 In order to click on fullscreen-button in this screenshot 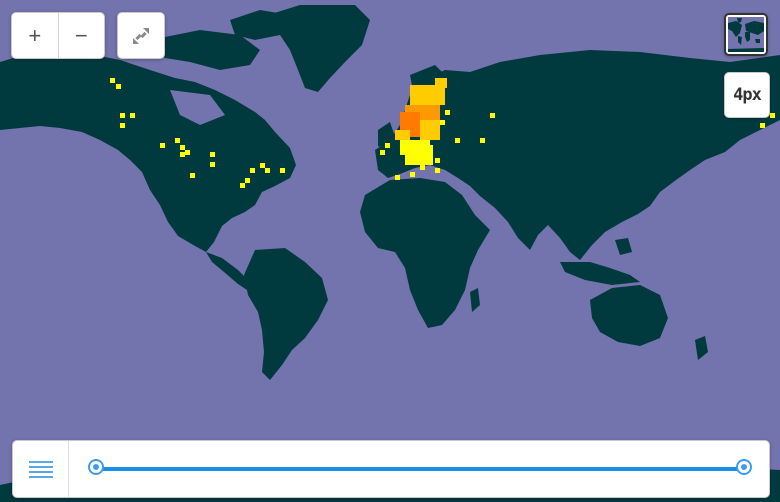, I will do `click(141, 35)`.